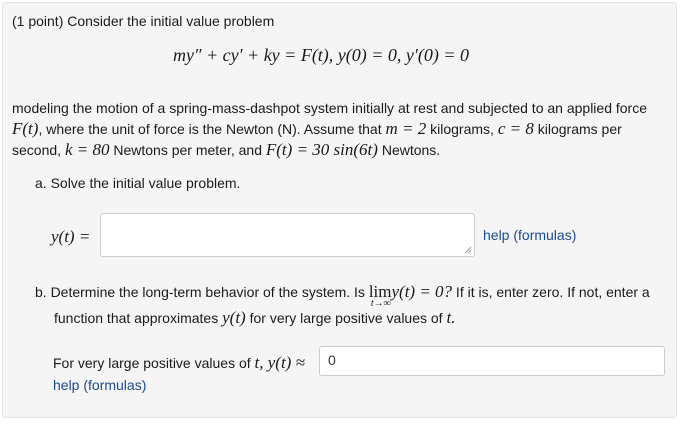 The width and height of the screenshot is (683, 424). Describe the element at coordinates (422, 291) in the screenshot. I see `limit-expression: y(t) = 0?` at that location.